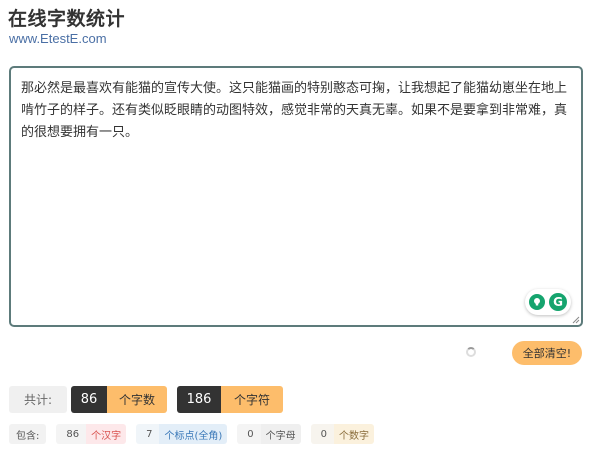  Describe the element at coordinates (71, 434) in the screenshot. I see `hanzi-count: 86` at that location.